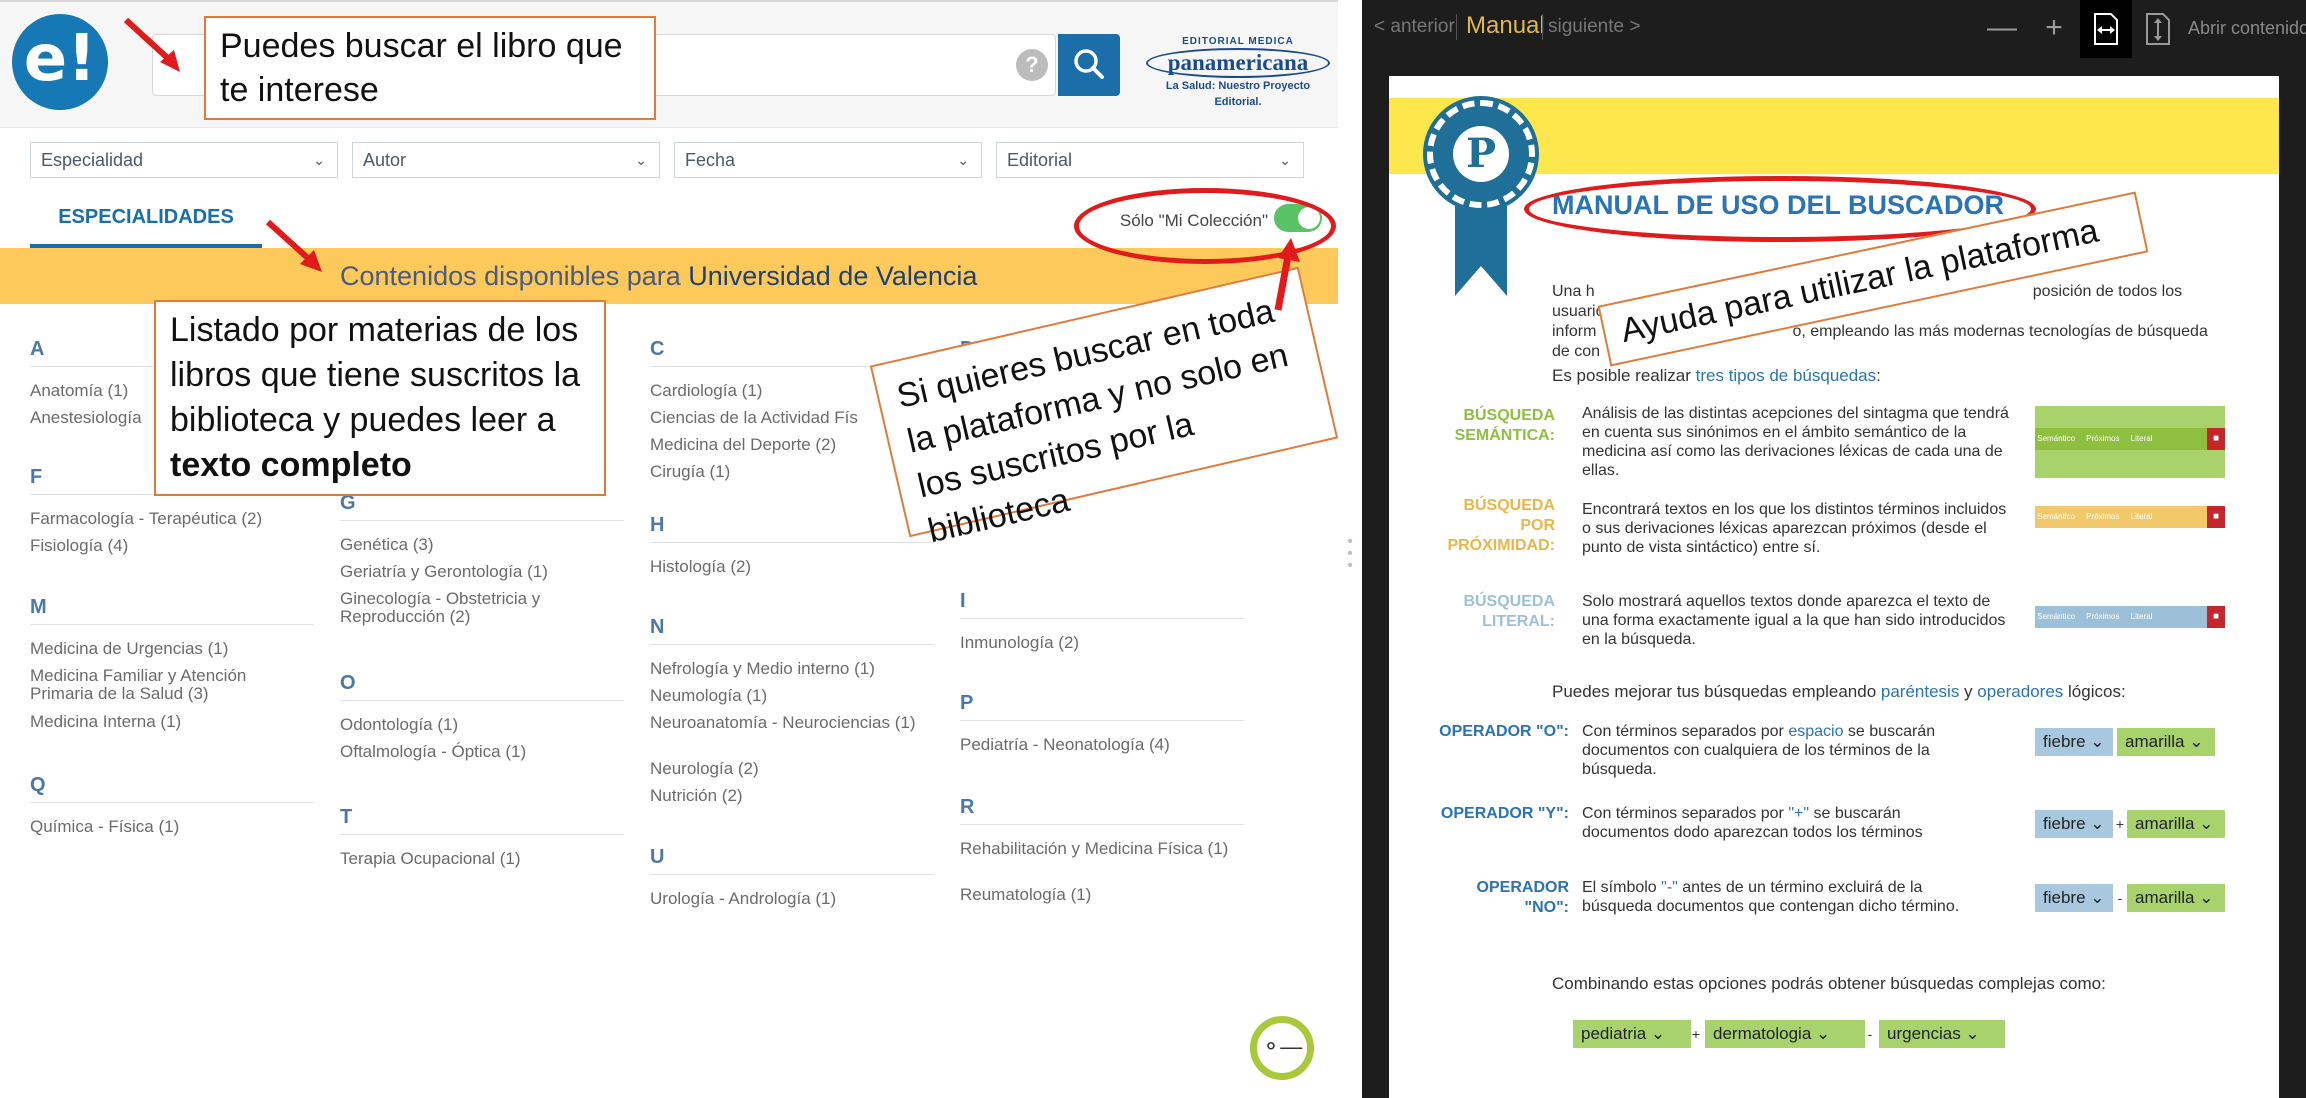 This screenshot has height=1098, width=2306. What do you see at coordinates (1032, 65) in the screenshot?
I see `help-icon: ?` at bounding box center [1032, 65].